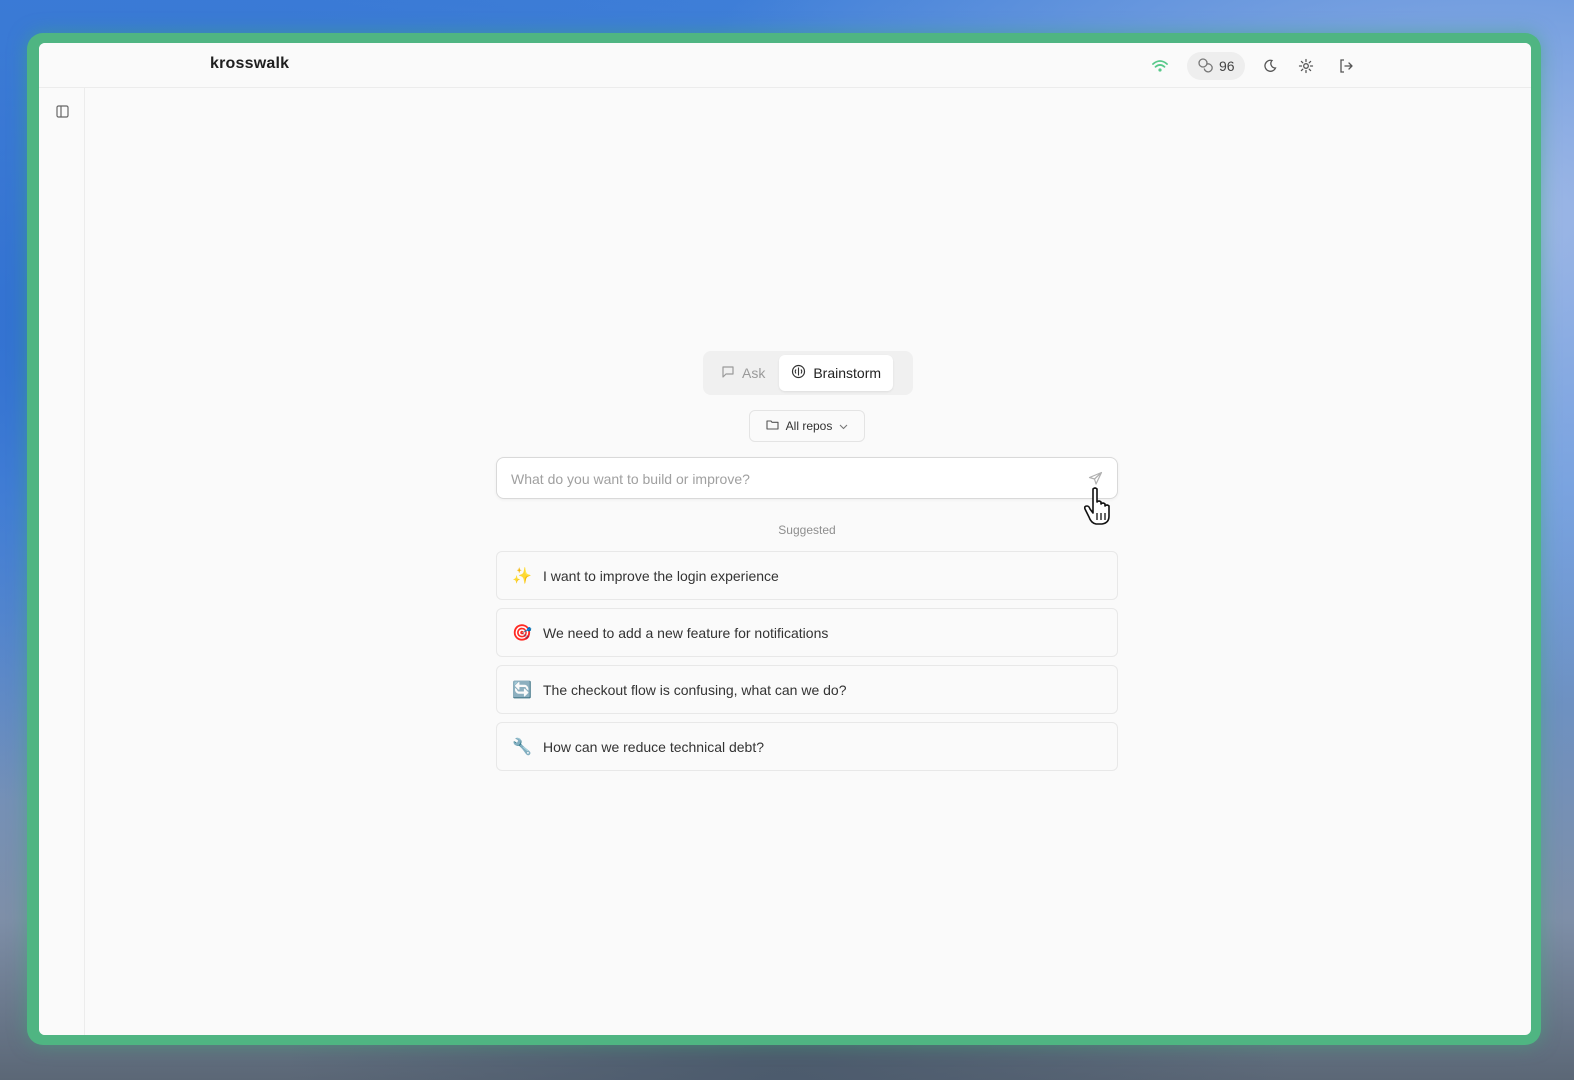 The height and width of the screenshot is (1080, 1574). What do you see at coordinates (1253, 66) in the screenshot?
I see `header-actions: 96` at bounding box center [1253, 66].